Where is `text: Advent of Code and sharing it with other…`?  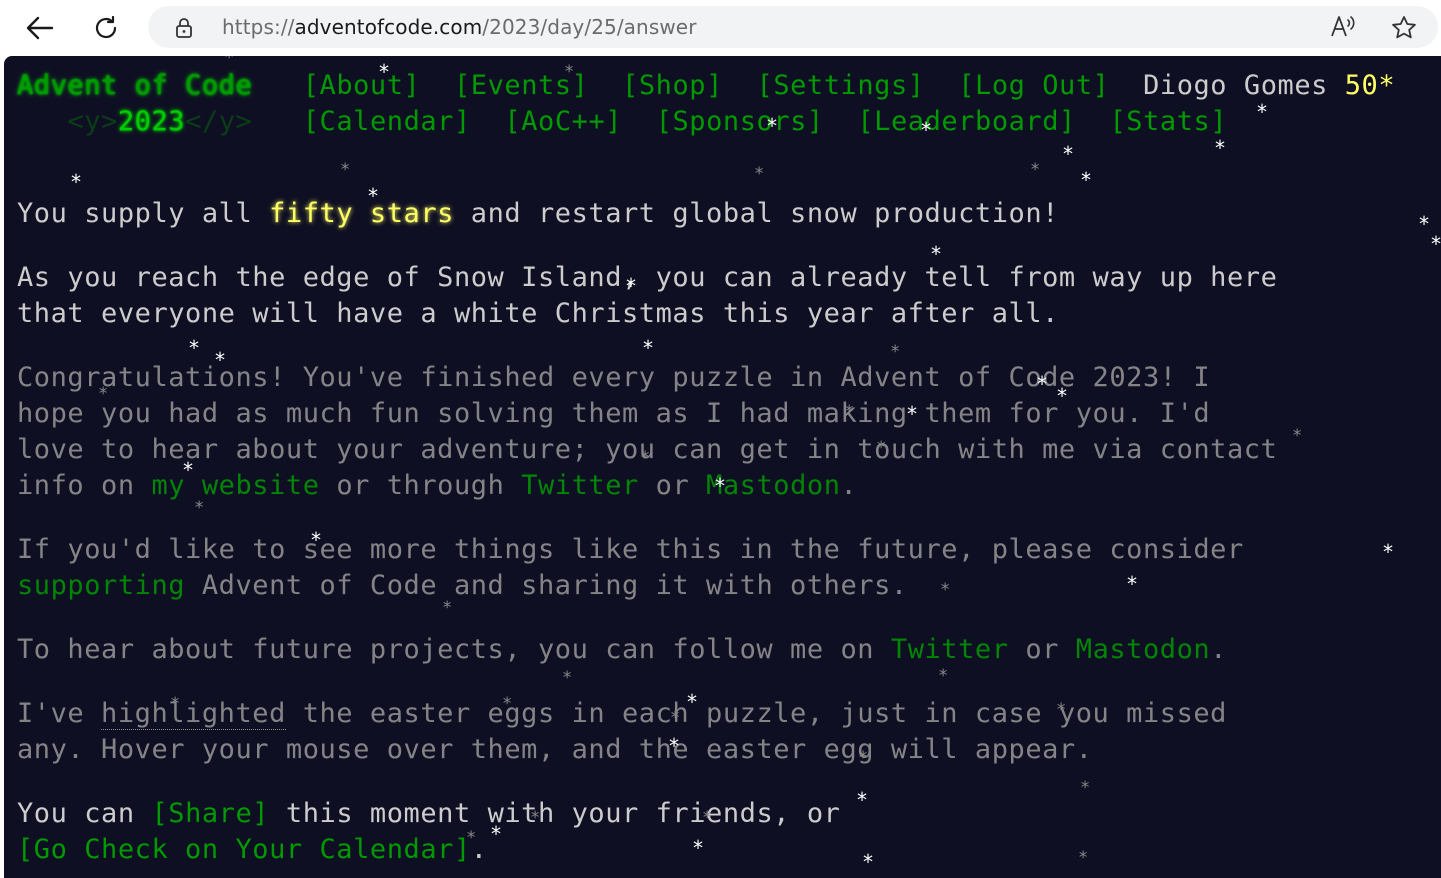 text: Advent of Code and sharing it with other… is located at coordinates (546, 585).